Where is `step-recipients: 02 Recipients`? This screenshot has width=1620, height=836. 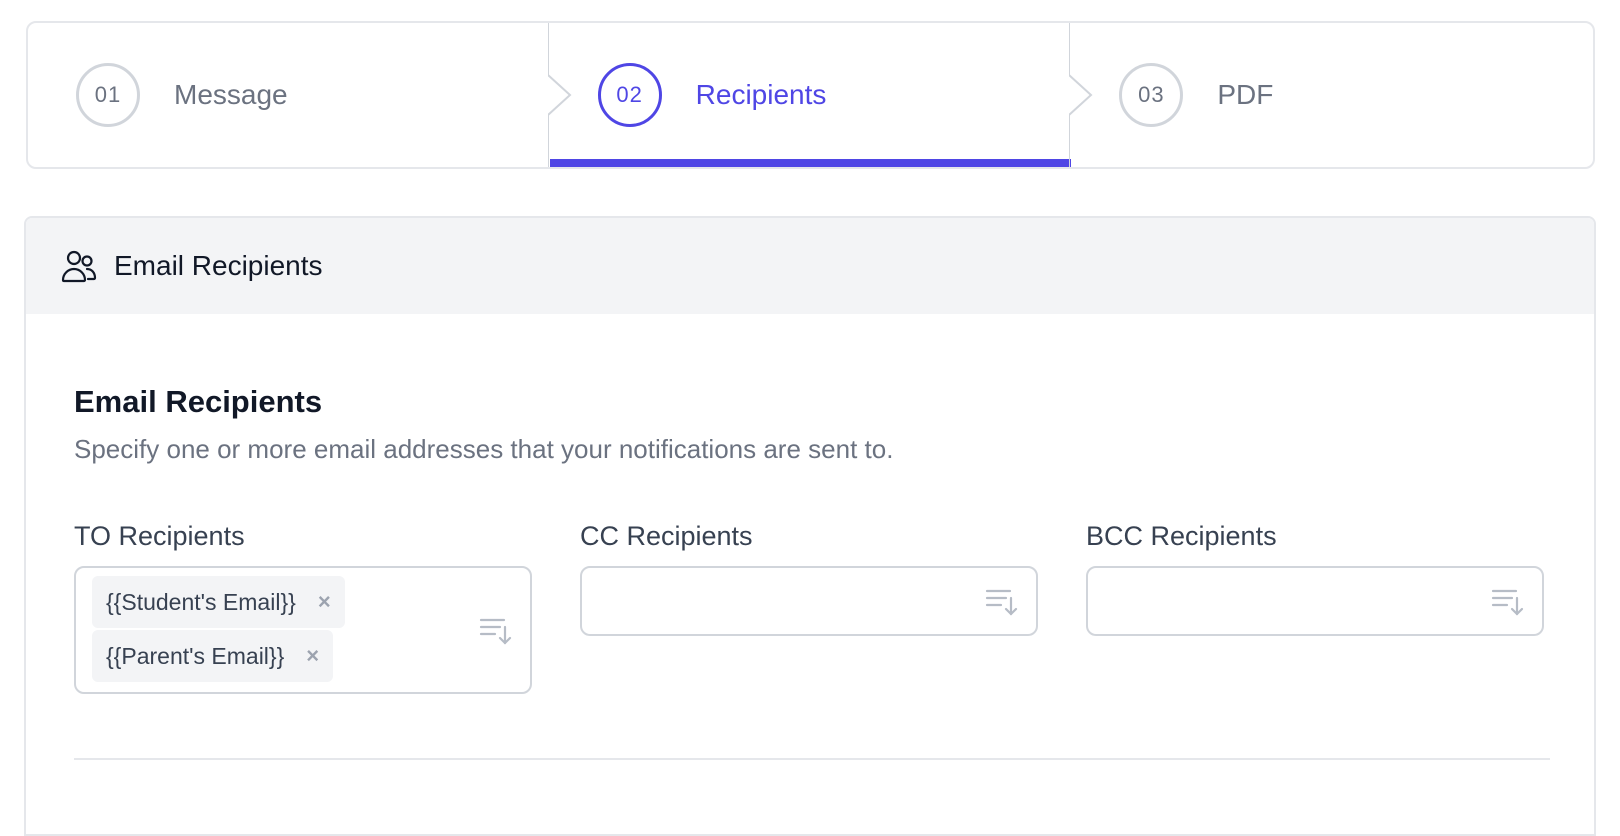
step-recipients: 02 Recipients is located at coordinates (821, 95).